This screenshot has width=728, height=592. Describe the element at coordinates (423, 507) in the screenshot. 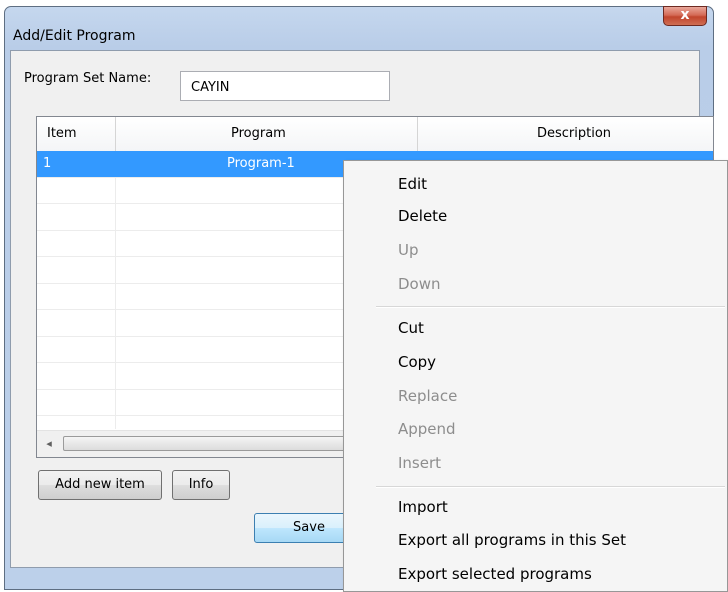

I see `menu-item-import: Import` at that location.